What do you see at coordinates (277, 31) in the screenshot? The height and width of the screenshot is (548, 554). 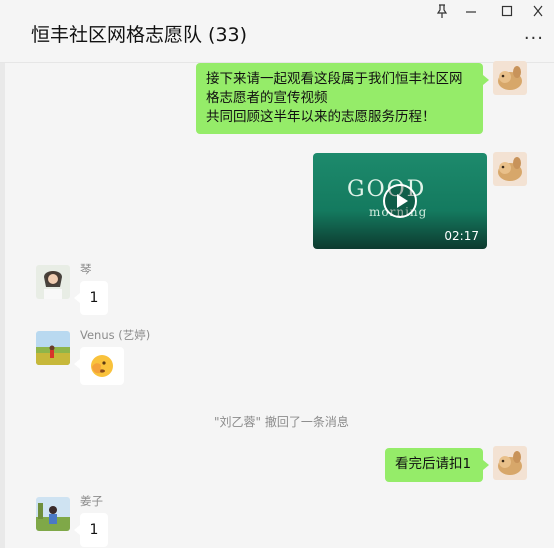 I see `chat-header: 恒丰社区网格志愿队 (33) ···` at bounding box center [277, 31].